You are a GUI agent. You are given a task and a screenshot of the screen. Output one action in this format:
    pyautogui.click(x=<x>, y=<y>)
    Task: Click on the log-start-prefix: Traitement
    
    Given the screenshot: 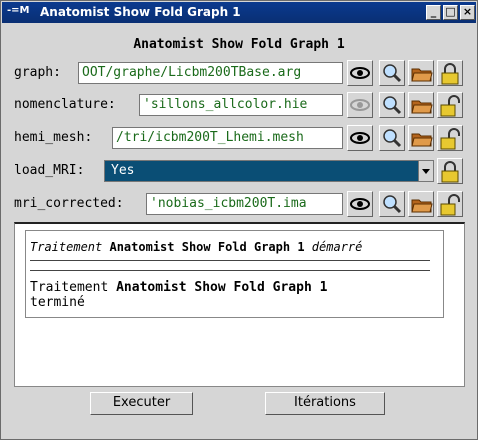 What is the action you would take?
    pyautogui.click(x=66, y=247)
    